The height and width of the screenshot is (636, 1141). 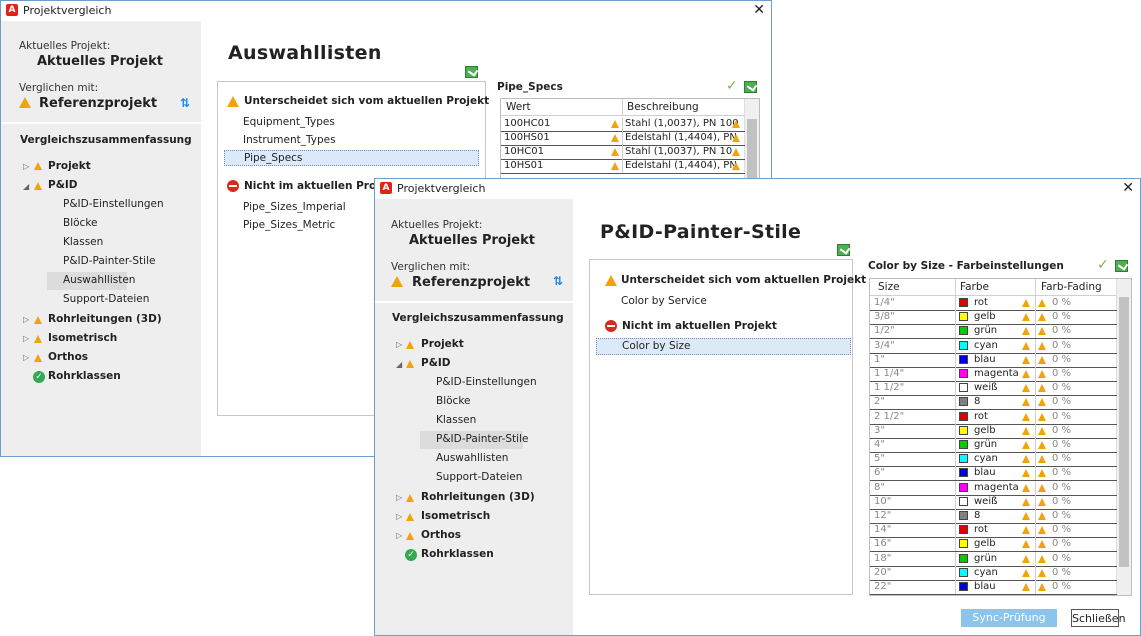 I want to click on table-row: 22" blau 0 %, so click(x=993, y=587).